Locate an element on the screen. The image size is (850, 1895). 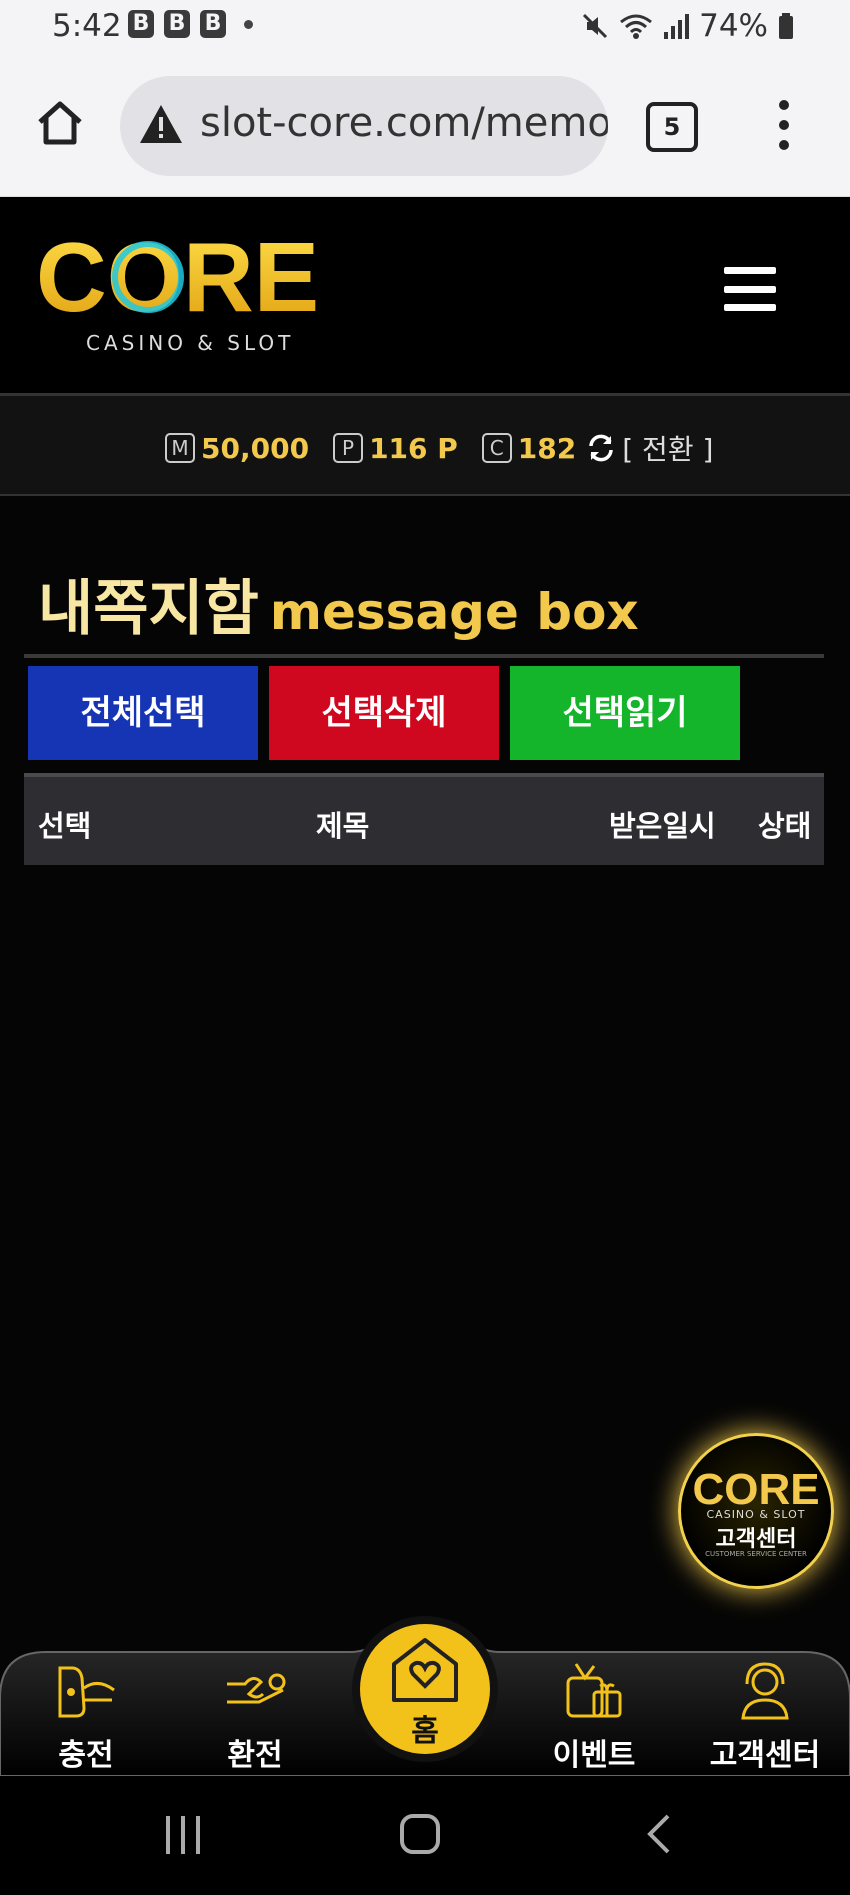
point-value: 116 P is located at coordinates (413, 448).